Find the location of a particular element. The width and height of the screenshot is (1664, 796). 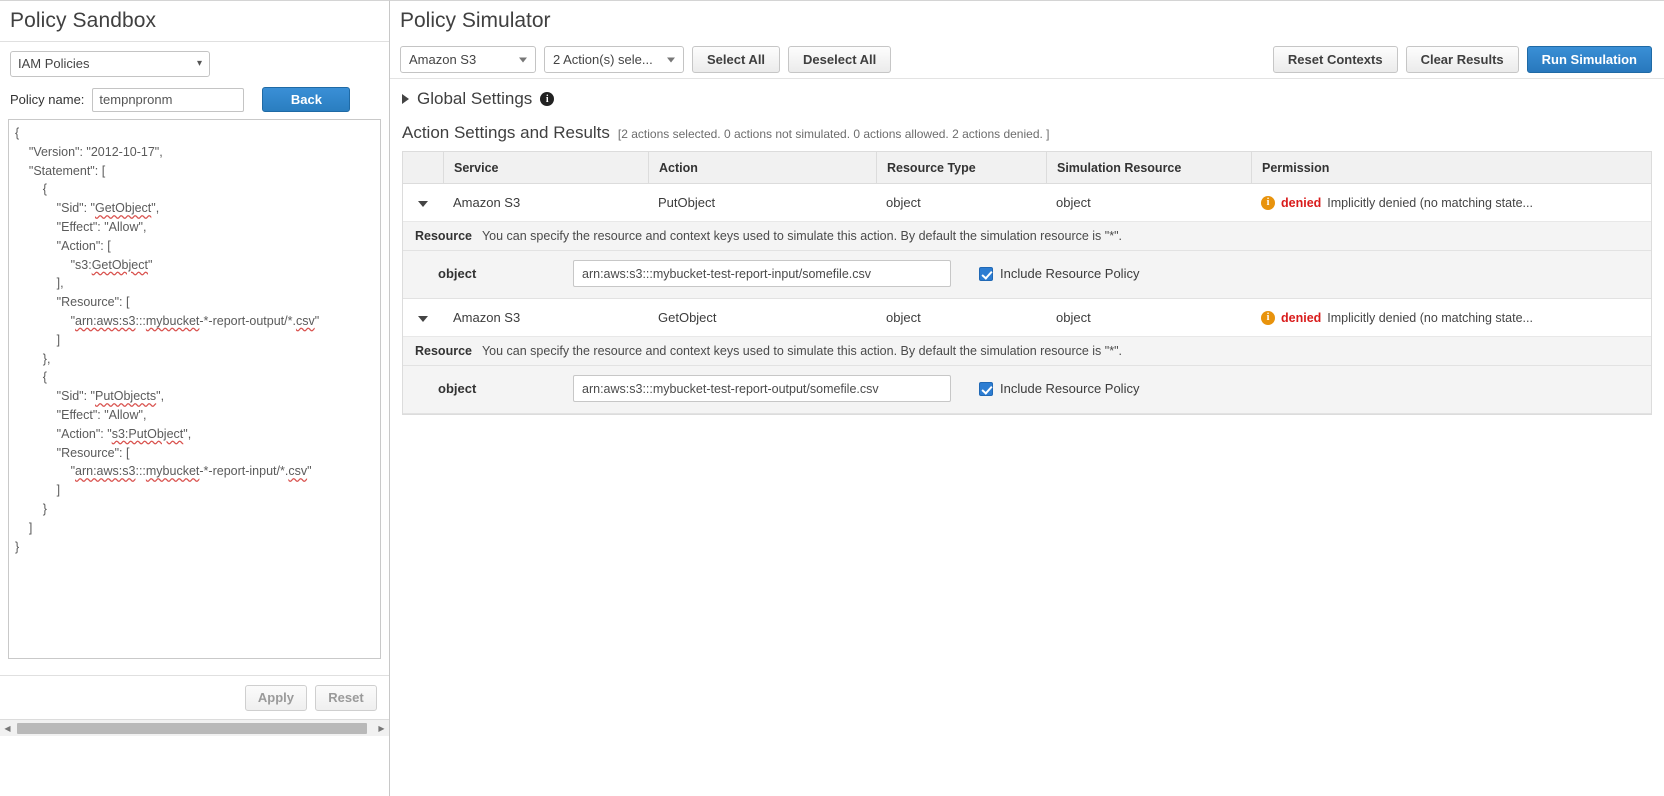

action-settings-title: Action Settings and Results is located at coordinates (506, 132).